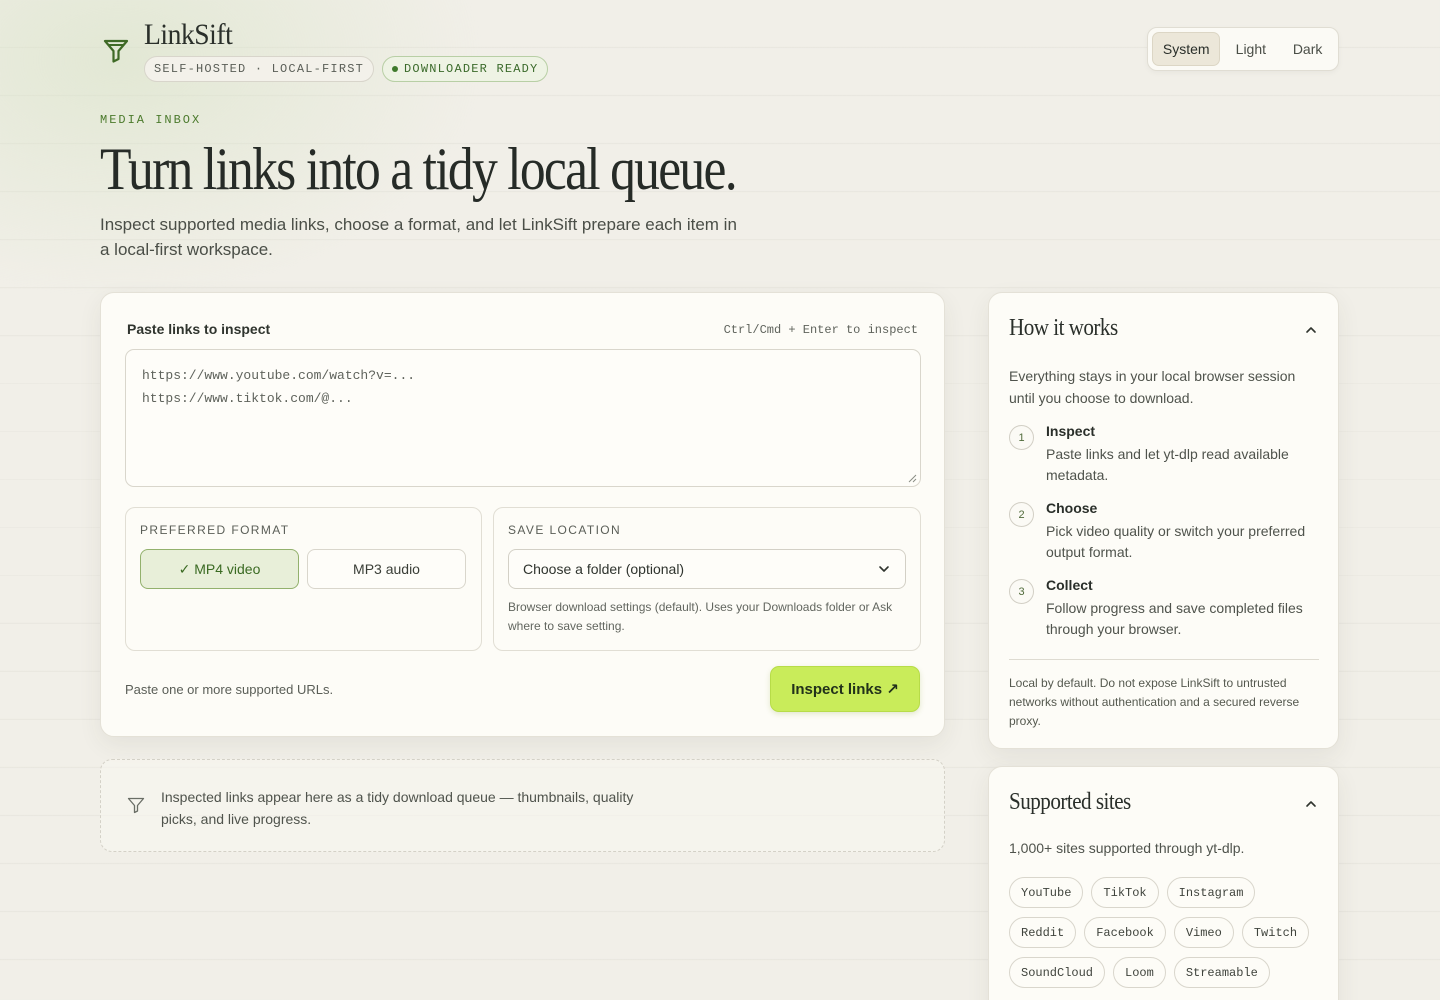 The height and width of the screenshot is (1000, 1440). I want to click on supported-sites-title: Supported sites, so click(1070, 802).